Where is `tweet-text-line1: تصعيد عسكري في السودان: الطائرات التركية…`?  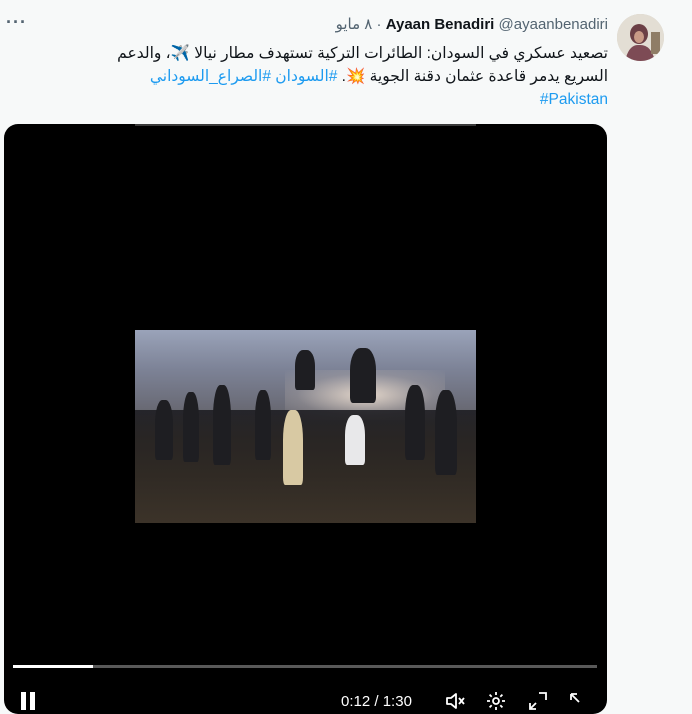 tweet-text-line1: تصعيد عسكري في السودان: الطائرات التركية… is located at coordinates (362, 53).